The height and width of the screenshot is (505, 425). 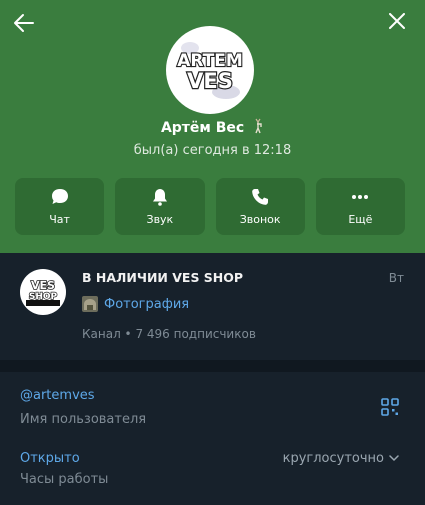 I want to click on channel-title: В НАЛИЧИИ VES SHOP, so click(x=163, y=277).